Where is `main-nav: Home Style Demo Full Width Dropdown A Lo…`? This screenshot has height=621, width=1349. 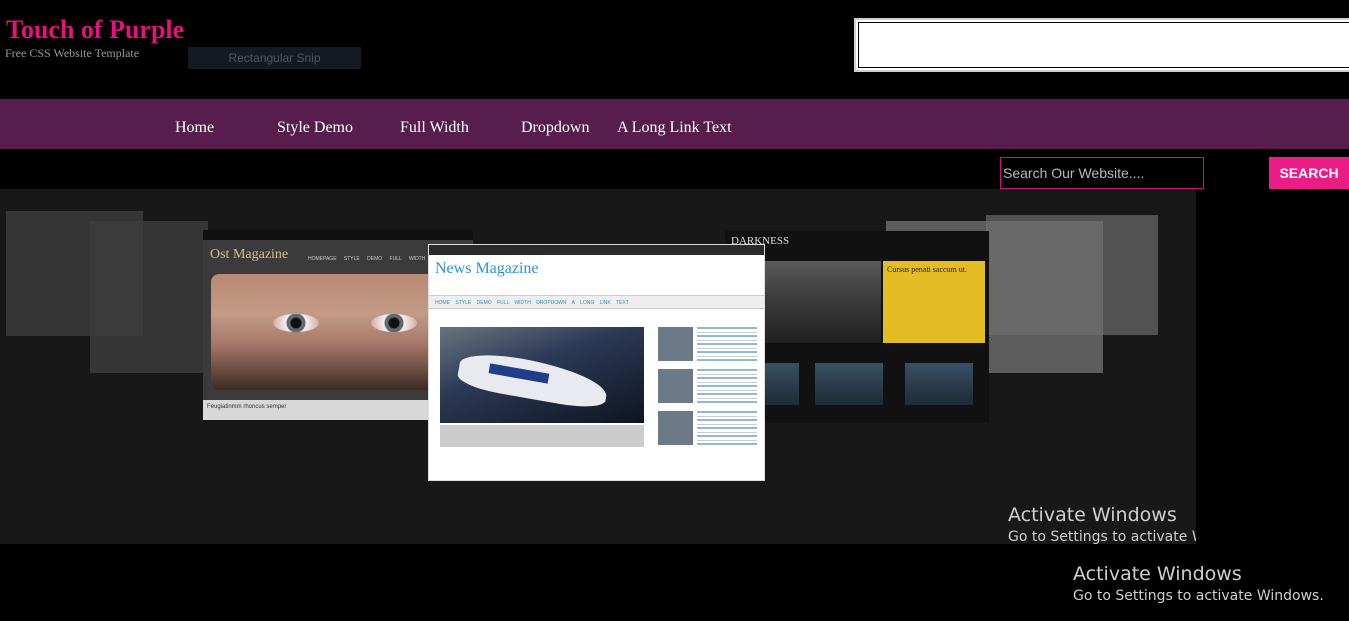
main-nav: Home Style Demo Full Width Dropdown A Lo… is located at coordinates (674, 124).